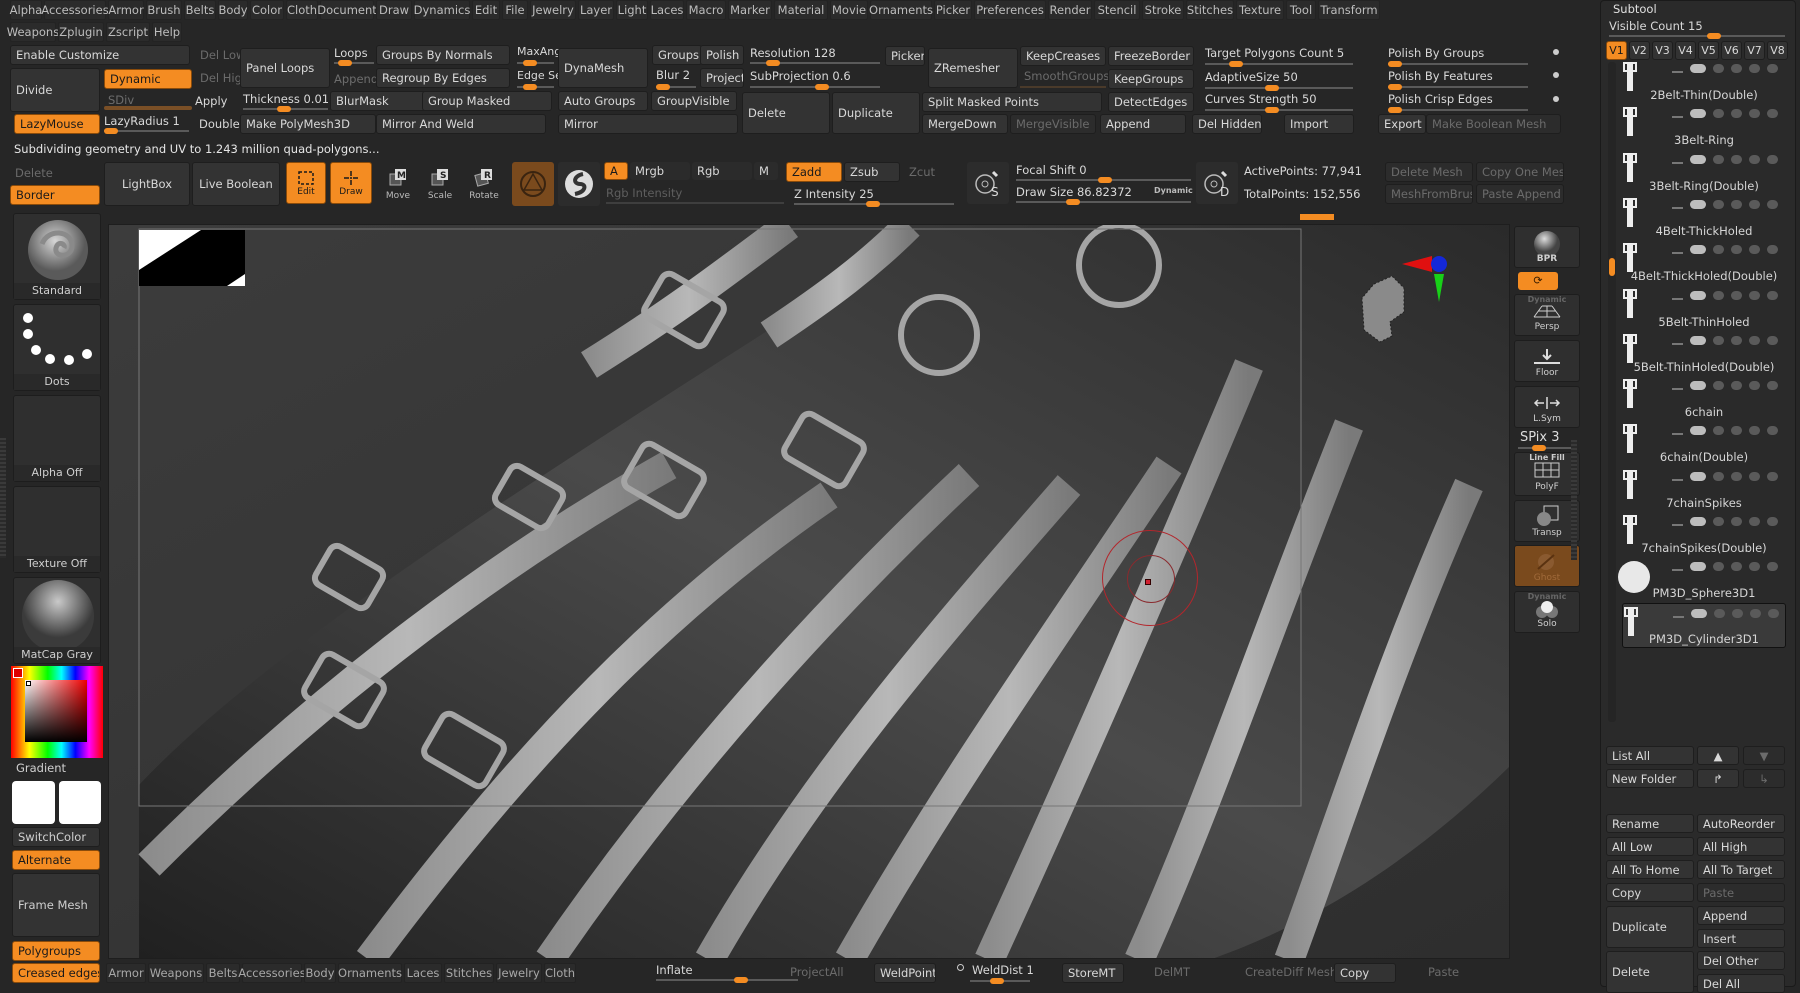 The width and height of the screenshot is (1800, 993). Describe the element at coordinates (354, 63) in the screenshot. I see `loops-slider` at that location.